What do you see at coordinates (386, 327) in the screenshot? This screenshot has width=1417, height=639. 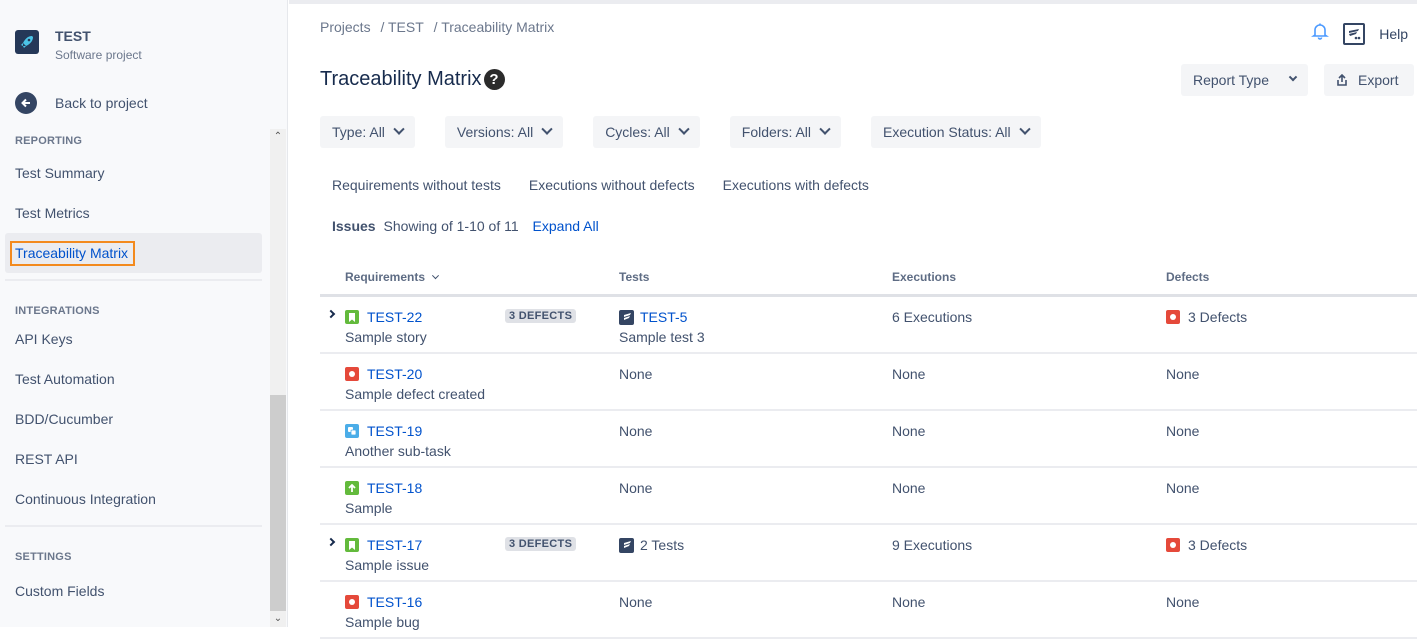 I see `requirement-cell: TEST-22 Sample story` at bounding box center [386, 327].